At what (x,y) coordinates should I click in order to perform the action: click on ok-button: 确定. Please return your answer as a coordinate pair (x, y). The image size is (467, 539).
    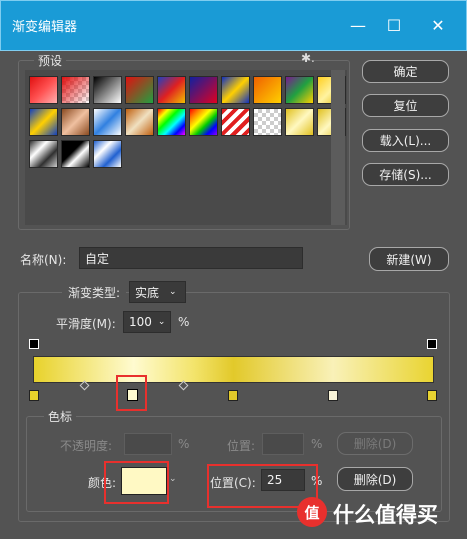
    Looking at the image, I should click on (405, 71).